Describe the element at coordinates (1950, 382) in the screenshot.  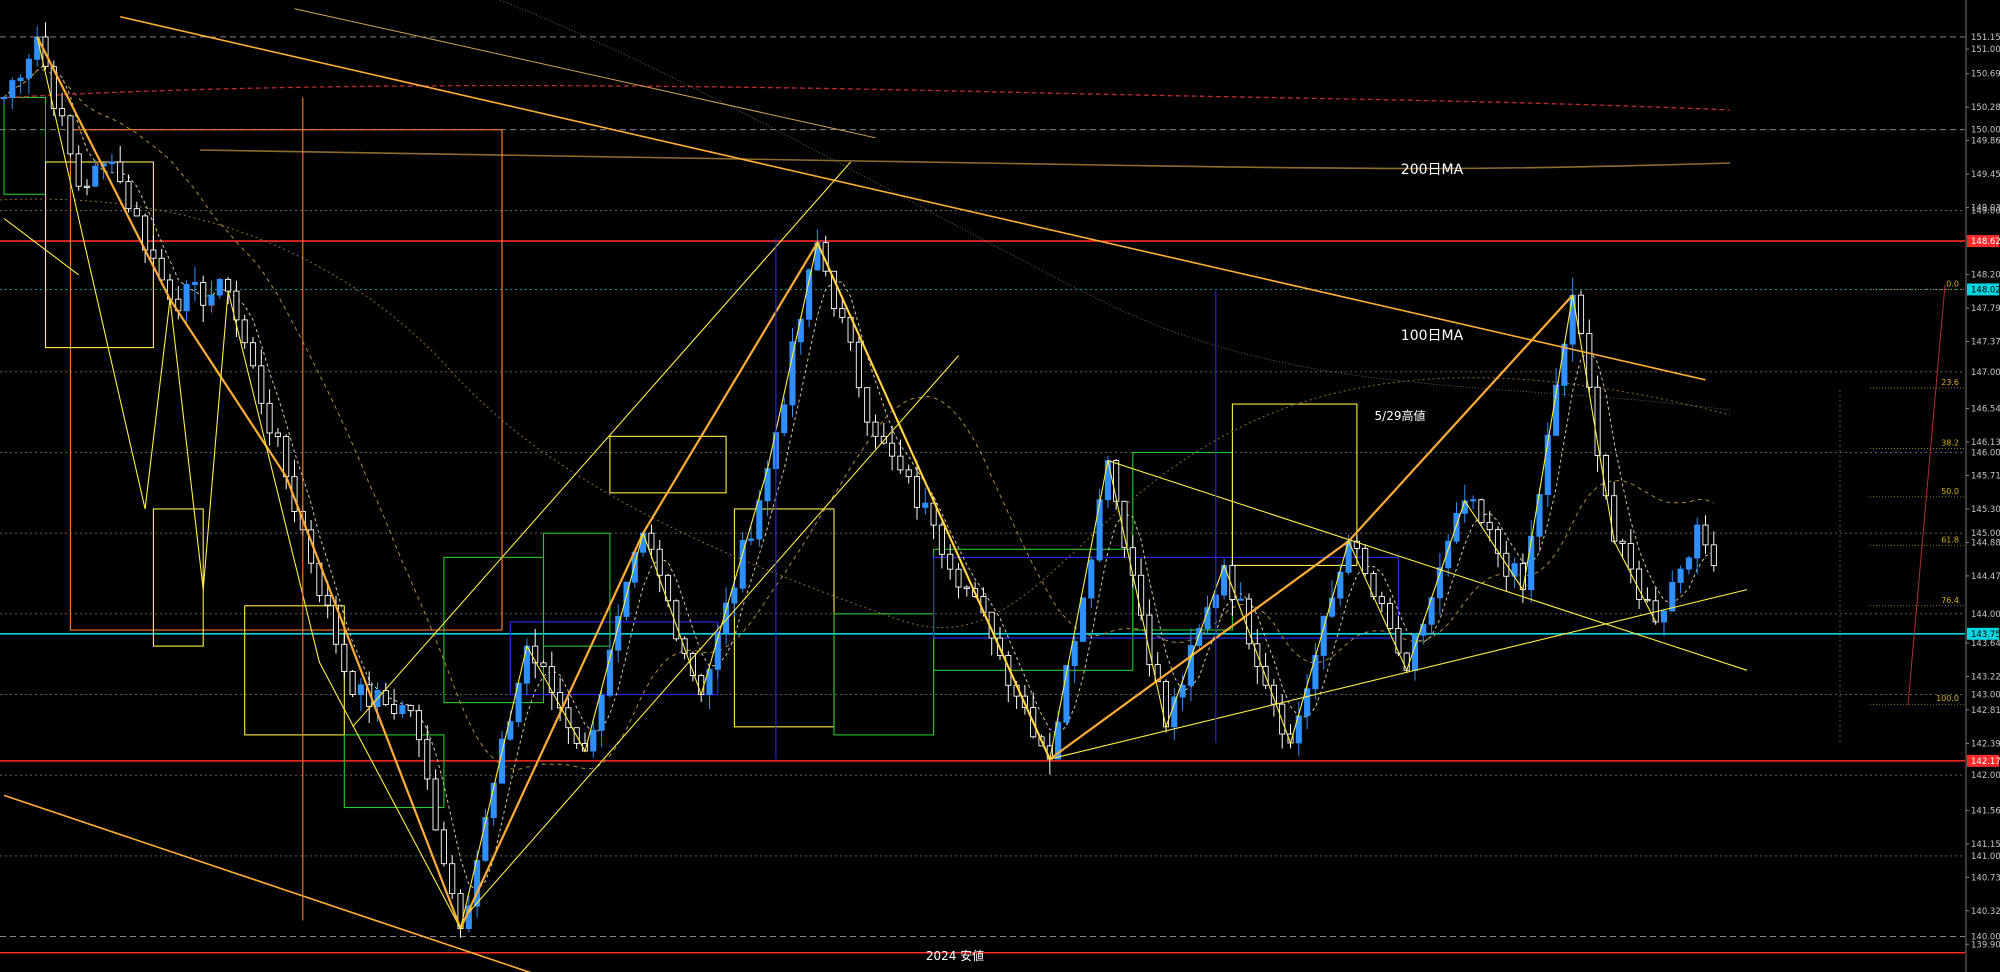
I see `fib-level-label: 23.6` at that location.